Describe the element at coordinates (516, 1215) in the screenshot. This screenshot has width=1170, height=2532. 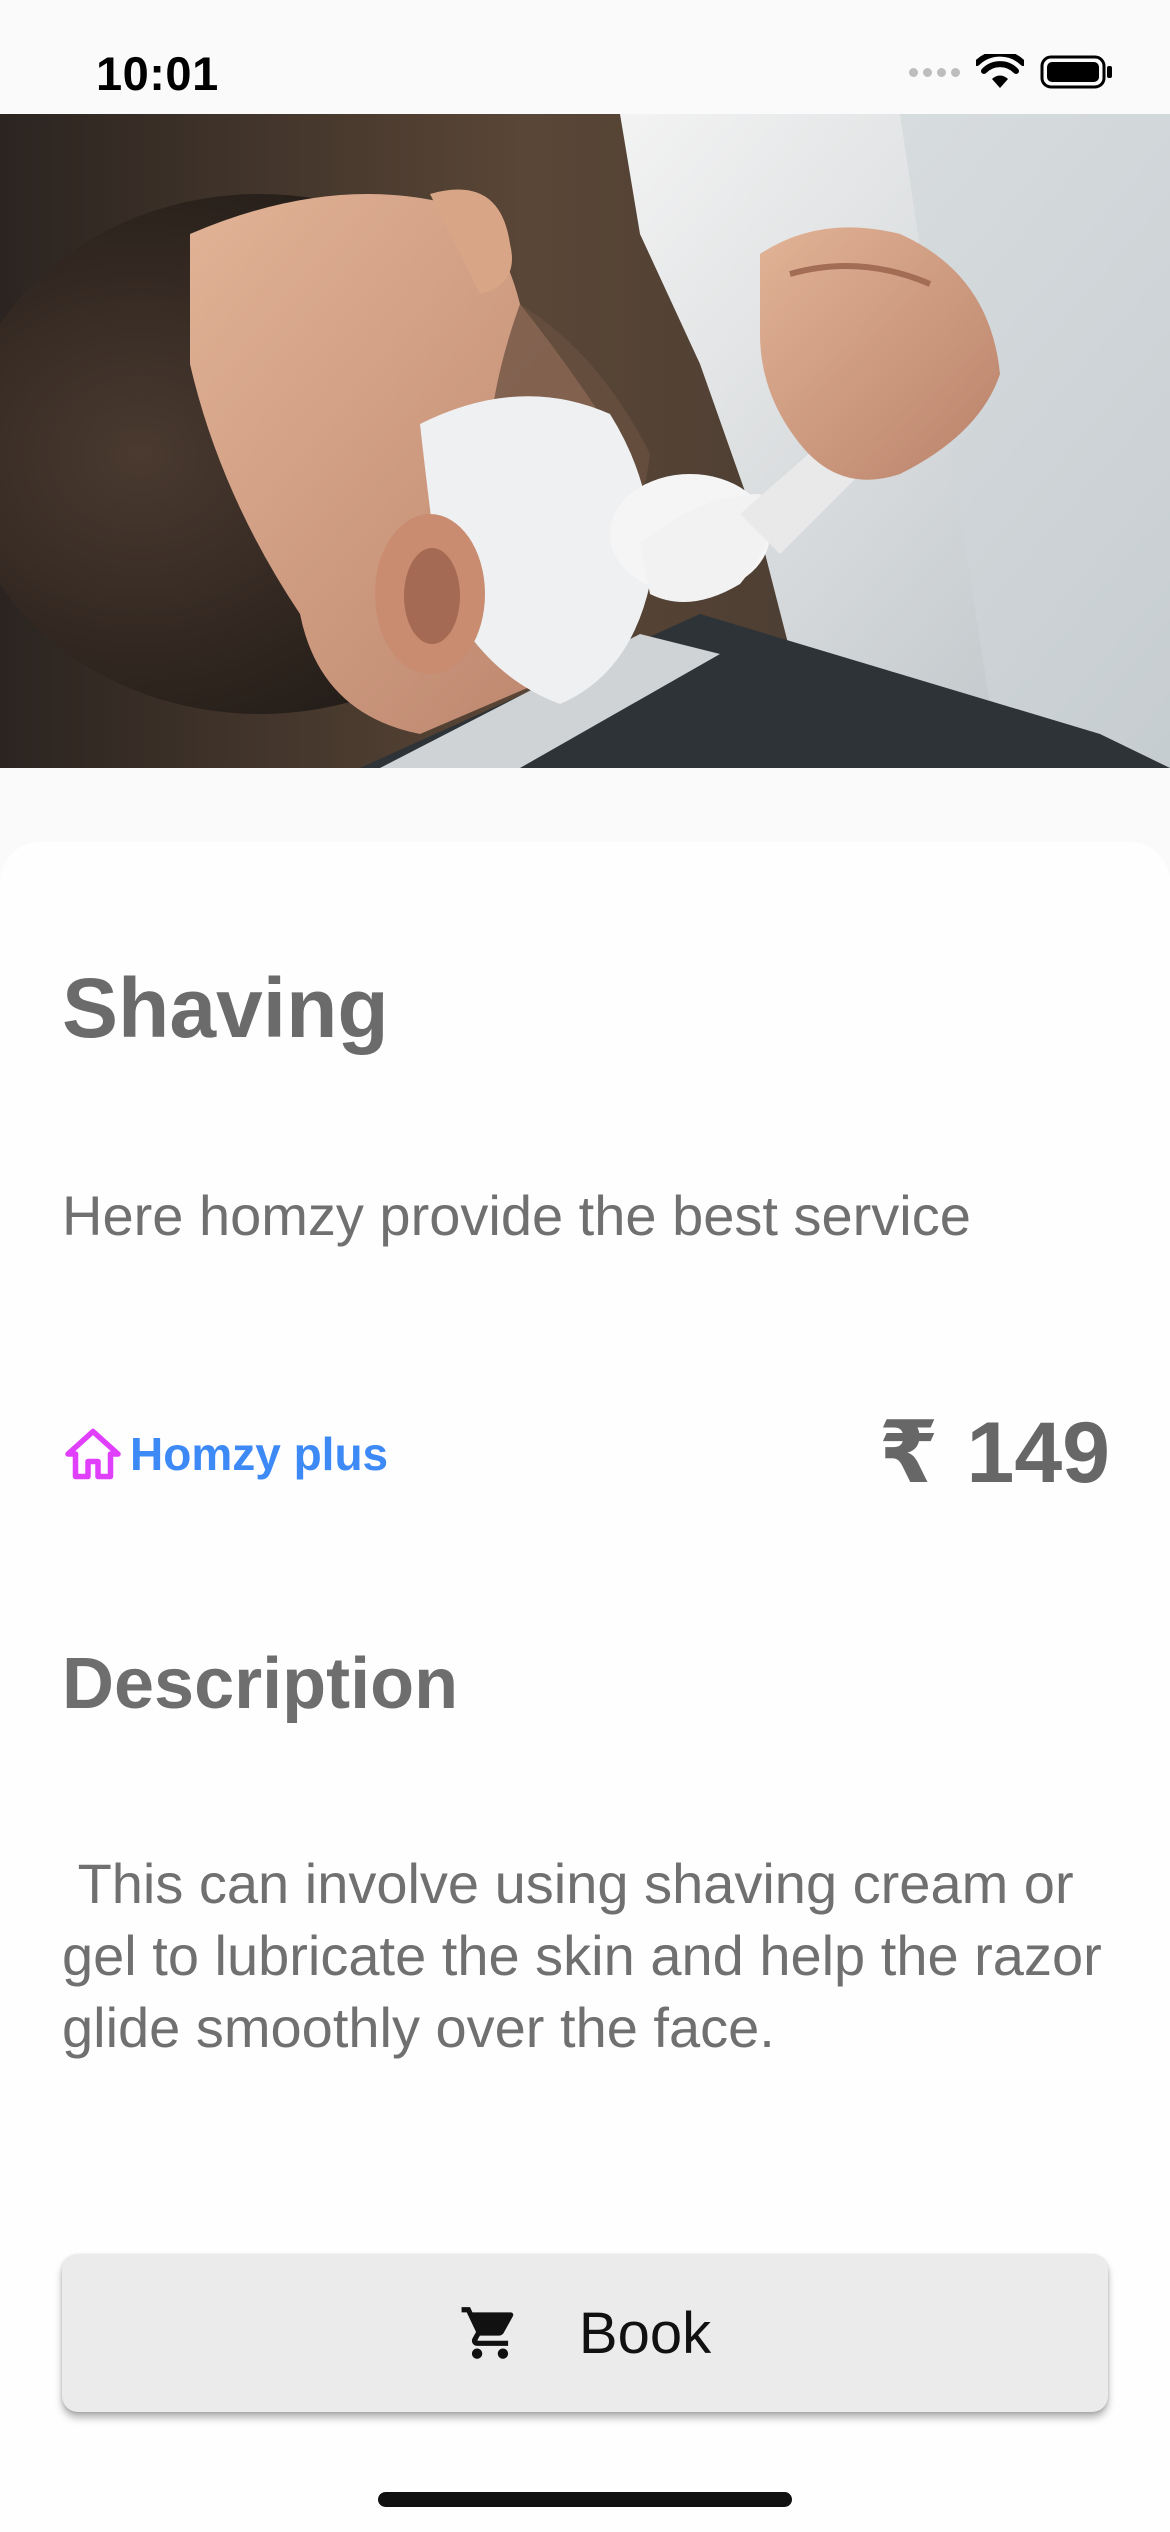
I see `service-subtitle: Here homzy provide the best service` at that location.